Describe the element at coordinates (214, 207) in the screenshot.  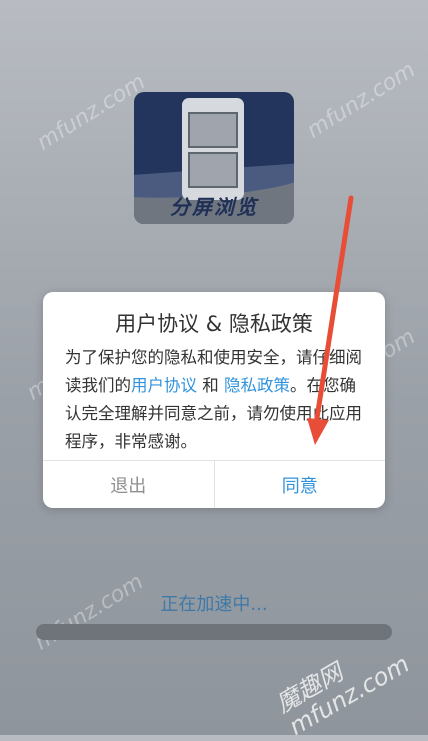
I see `logo-title: 分屏浏览` at that location.